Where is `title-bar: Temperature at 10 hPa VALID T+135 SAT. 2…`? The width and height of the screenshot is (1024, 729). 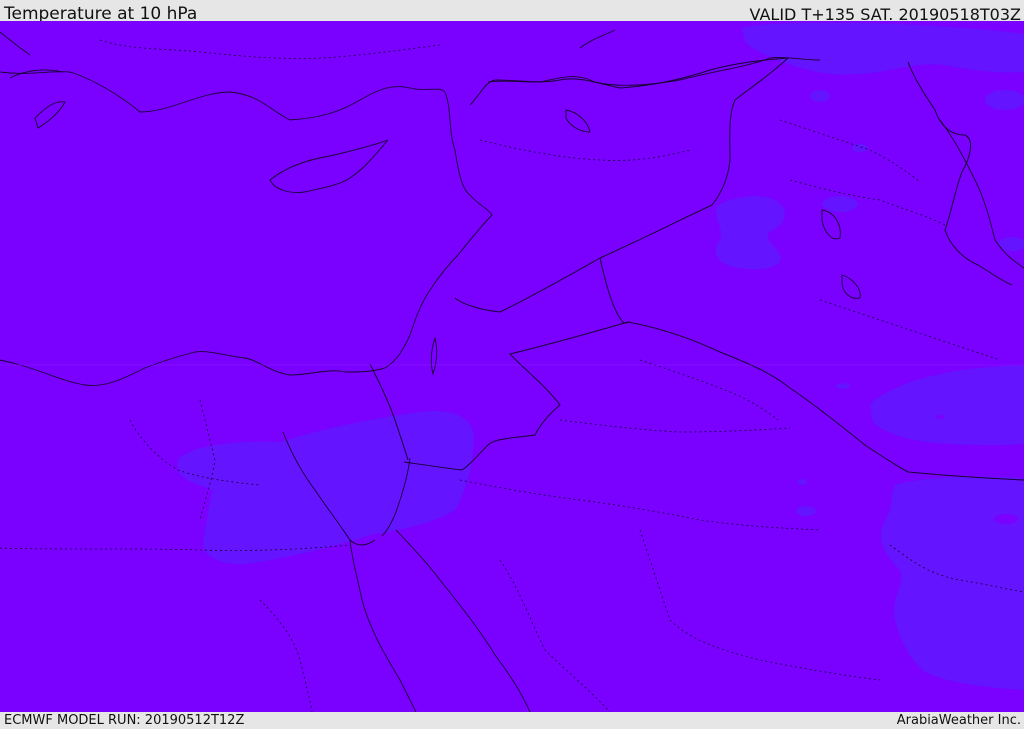 title-bar: Temperature at 10 hPa VALID T+135 SAT. 2… is located at coordinates (512, 12).